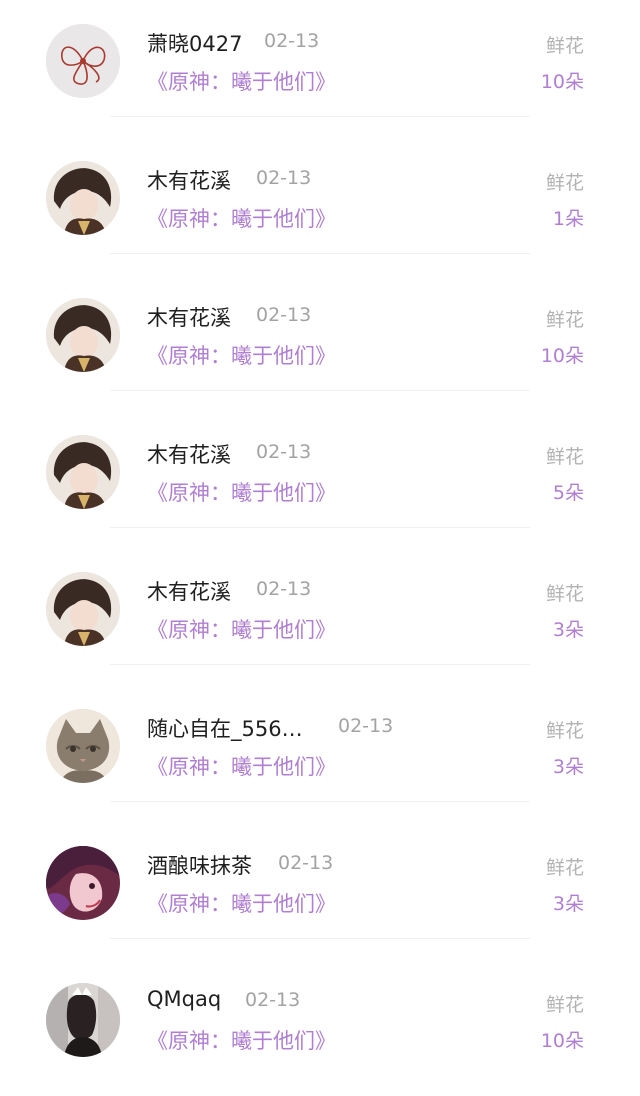 This screenshot has height=1096, width=640. I want to click on list-item: 萧晓0427 02-13 《原神：曦于他们》 鲜花 10朵, so click(320, 68).